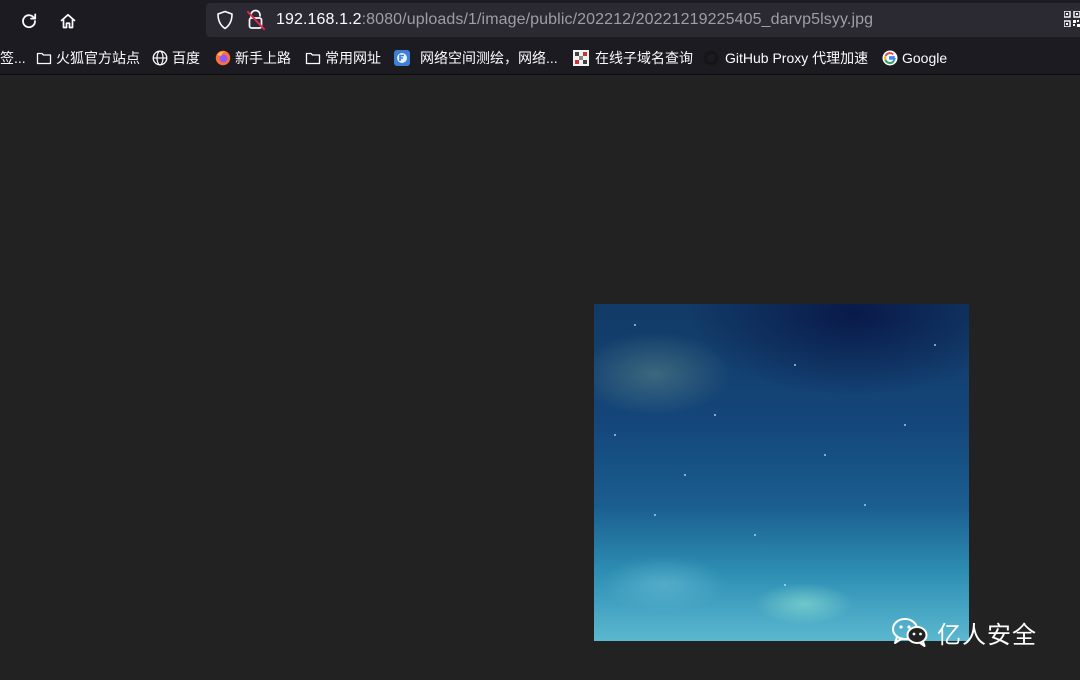  I want to click on home-button, so click(68, 21).